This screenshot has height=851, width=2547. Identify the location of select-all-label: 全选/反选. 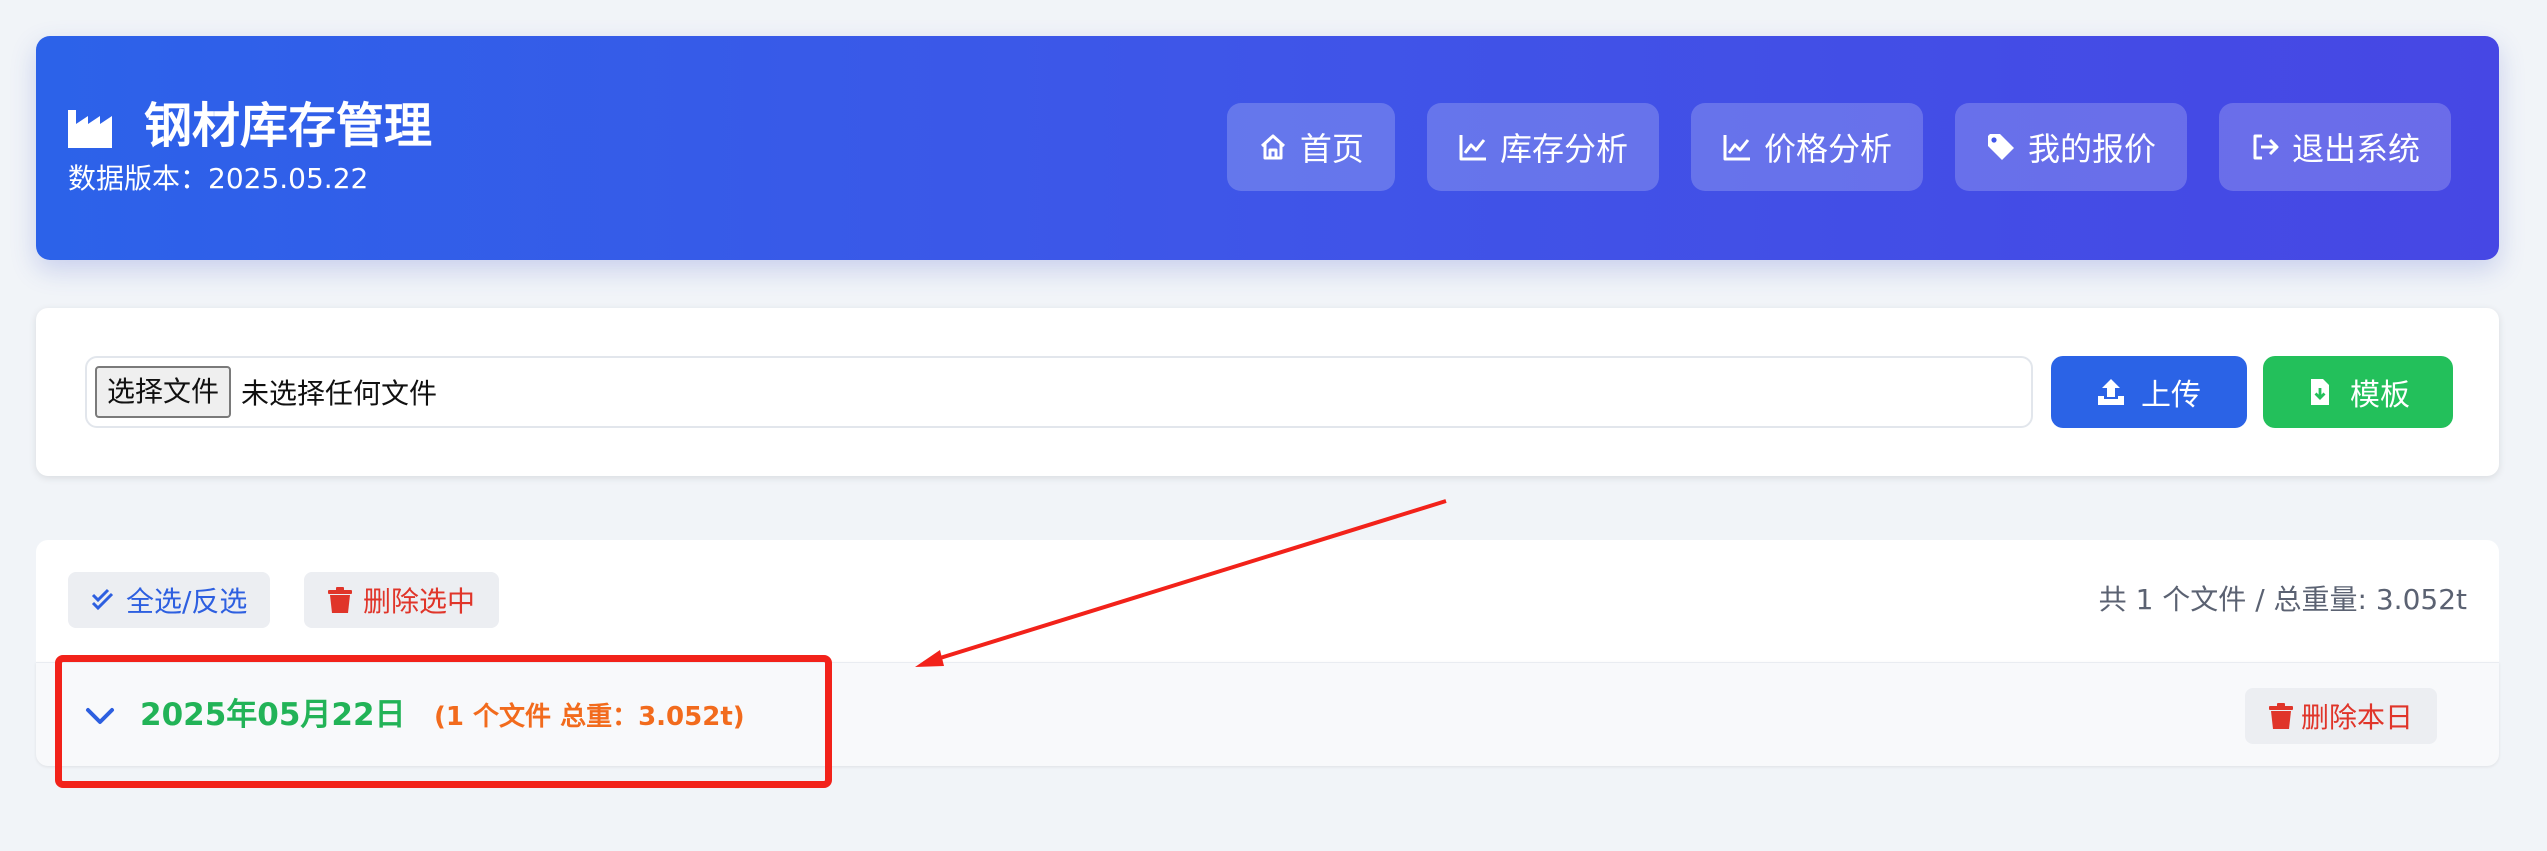
(187, 601).